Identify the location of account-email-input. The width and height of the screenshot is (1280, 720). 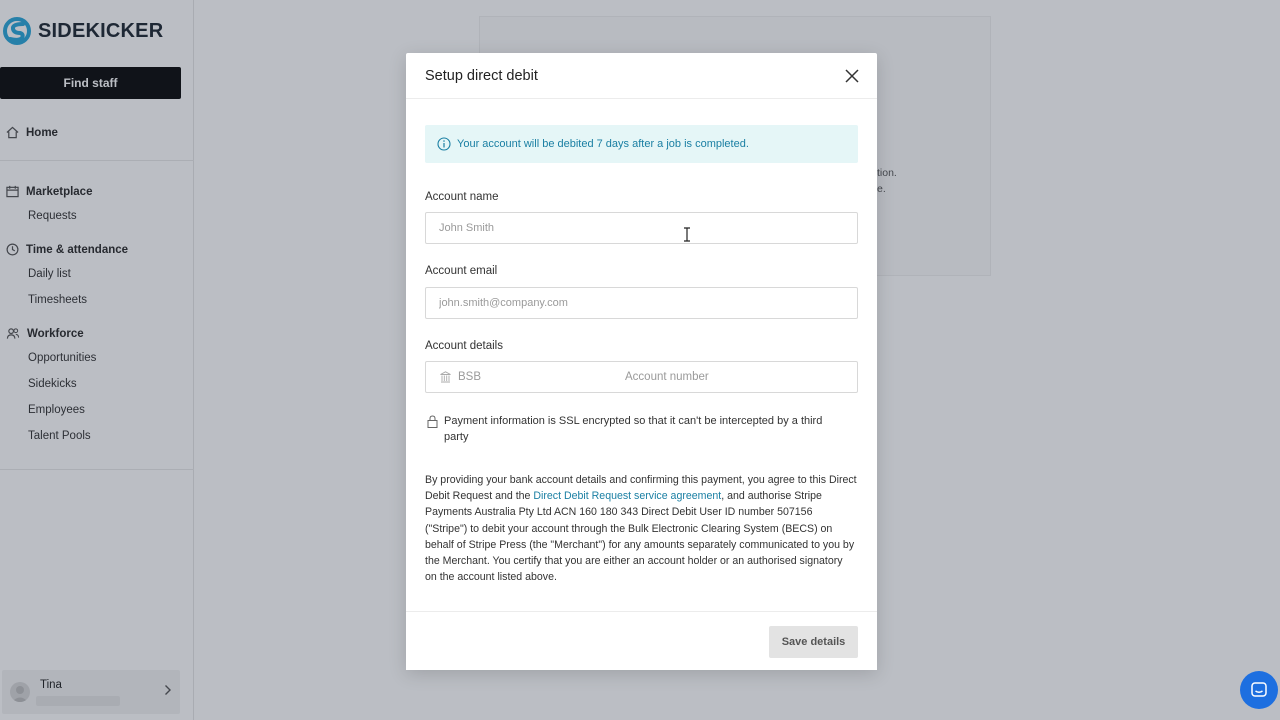
(641, 303).